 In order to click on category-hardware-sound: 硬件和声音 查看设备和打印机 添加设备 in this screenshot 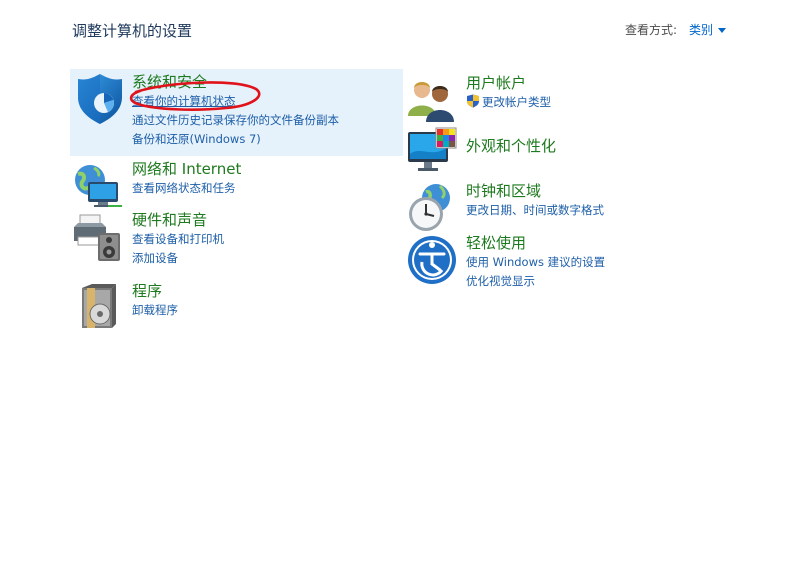, I will do `click(148, 239)`.